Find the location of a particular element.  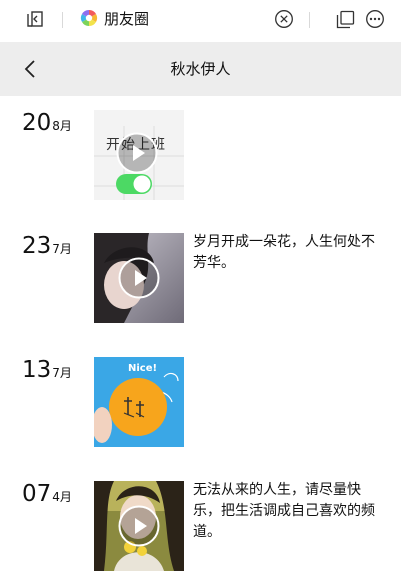

post-day: 13 is located at coordinates (37, 370).